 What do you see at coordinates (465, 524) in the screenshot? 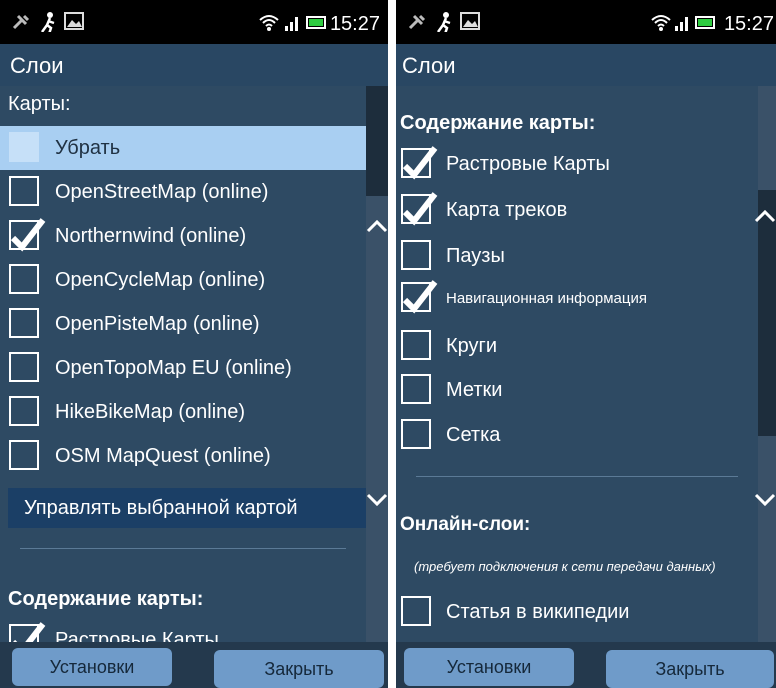
I see `online-section-header: Онлайн-слои:` at bounding box center [465, 524].